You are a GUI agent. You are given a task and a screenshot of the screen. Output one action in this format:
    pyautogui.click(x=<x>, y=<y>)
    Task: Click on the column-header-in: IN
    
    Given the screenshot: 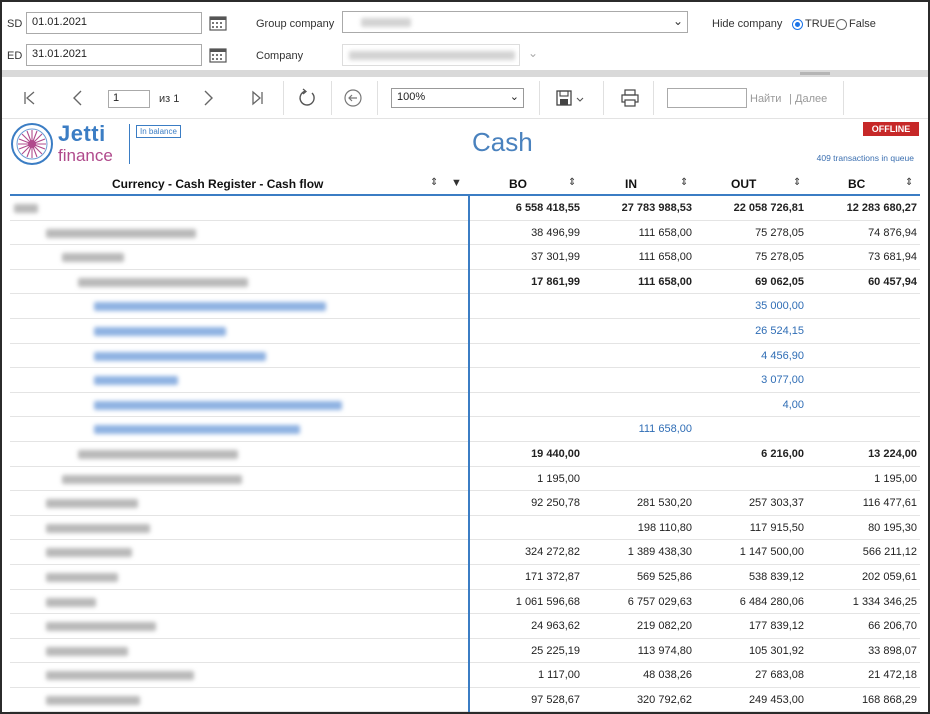 What is the action you would take?
    pyautogui.click(x=631, y=184)
    